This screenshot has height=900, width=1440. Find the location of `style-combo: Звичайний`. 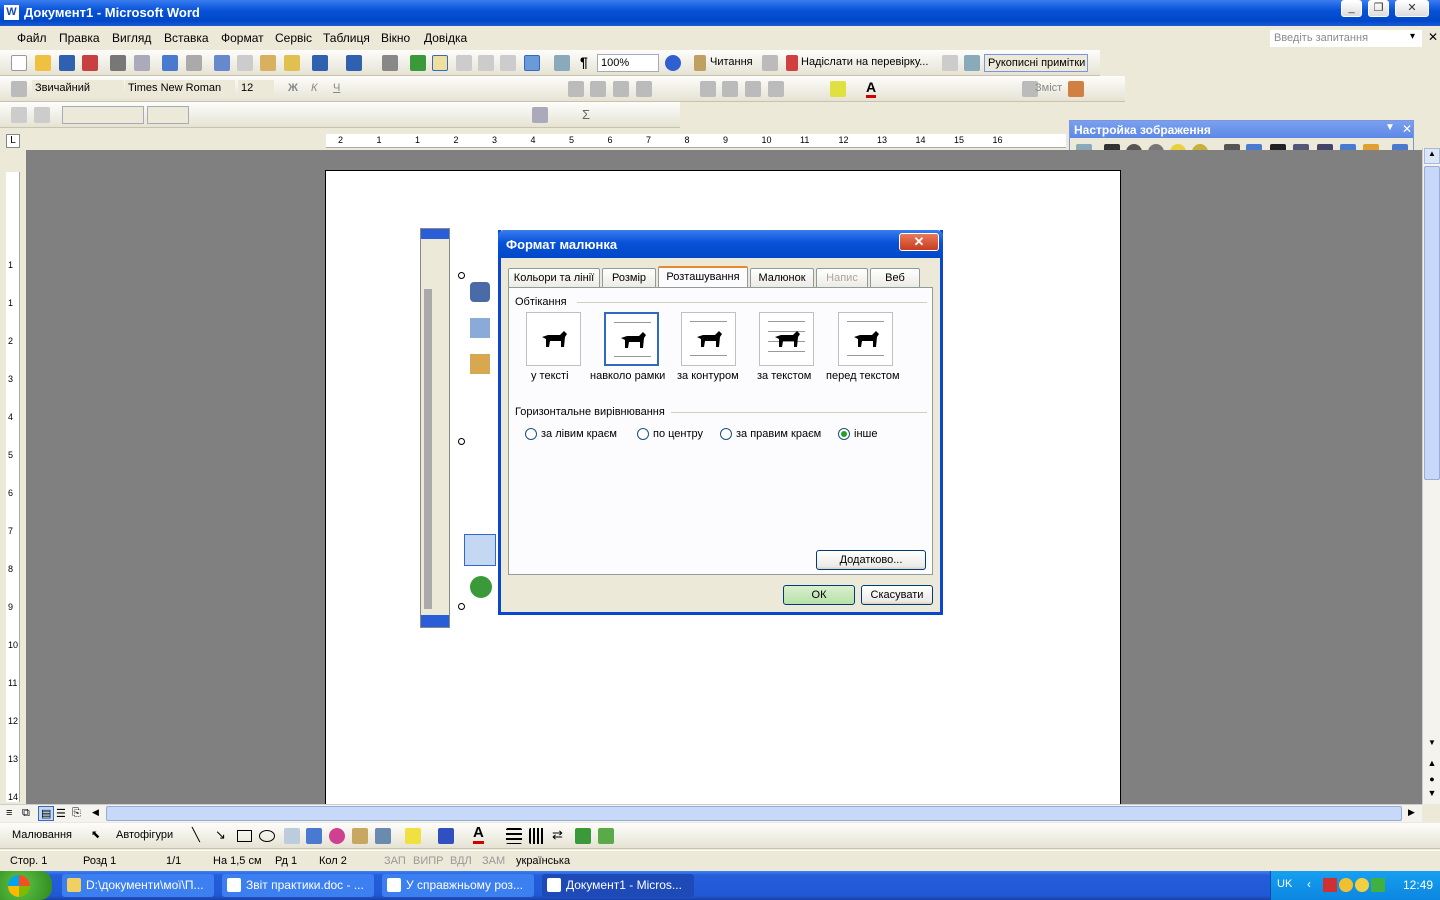

style-combo: Звичайний is located at coordinates (78, 89).